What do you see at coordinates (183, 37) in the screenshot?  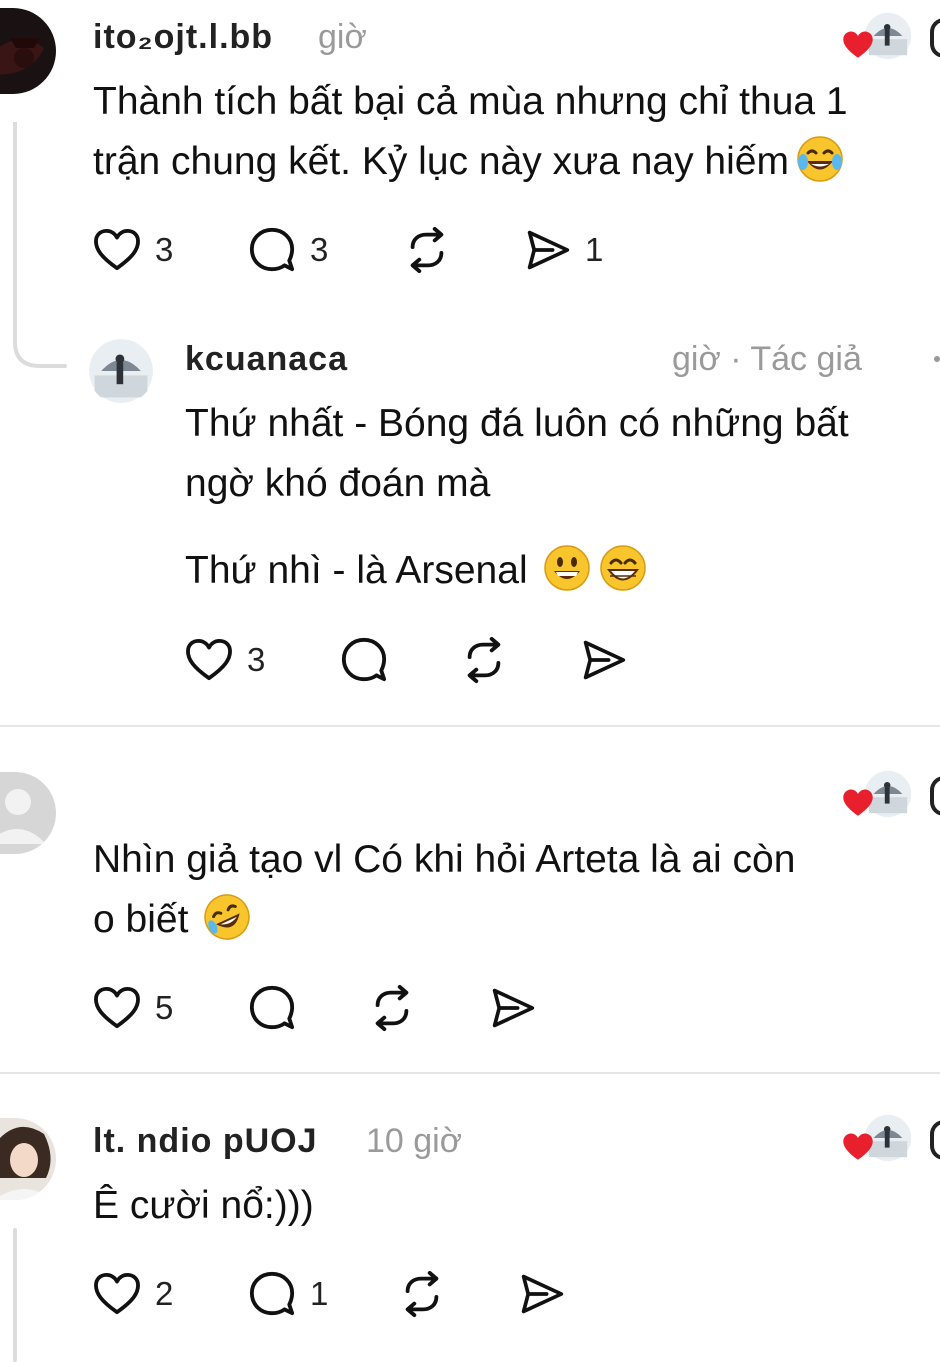 I see `username: ito₂ojt.l.bb` at bounding box center [183, 37].